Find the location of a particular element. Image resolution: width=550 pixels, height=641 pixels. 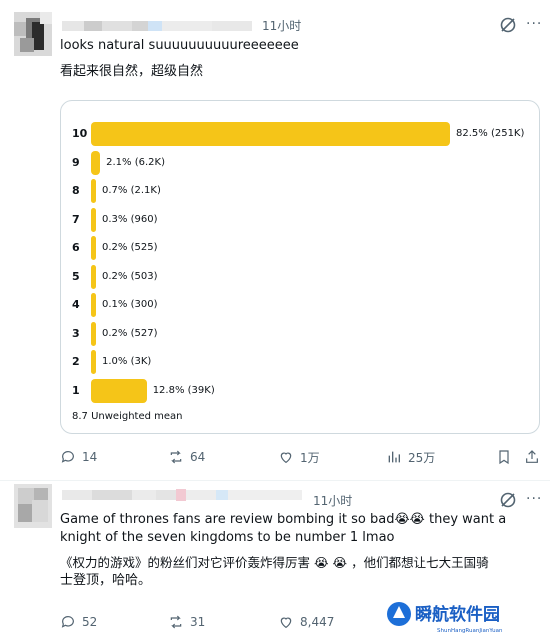

bookmark-icon is located at coordinates (504, 457).